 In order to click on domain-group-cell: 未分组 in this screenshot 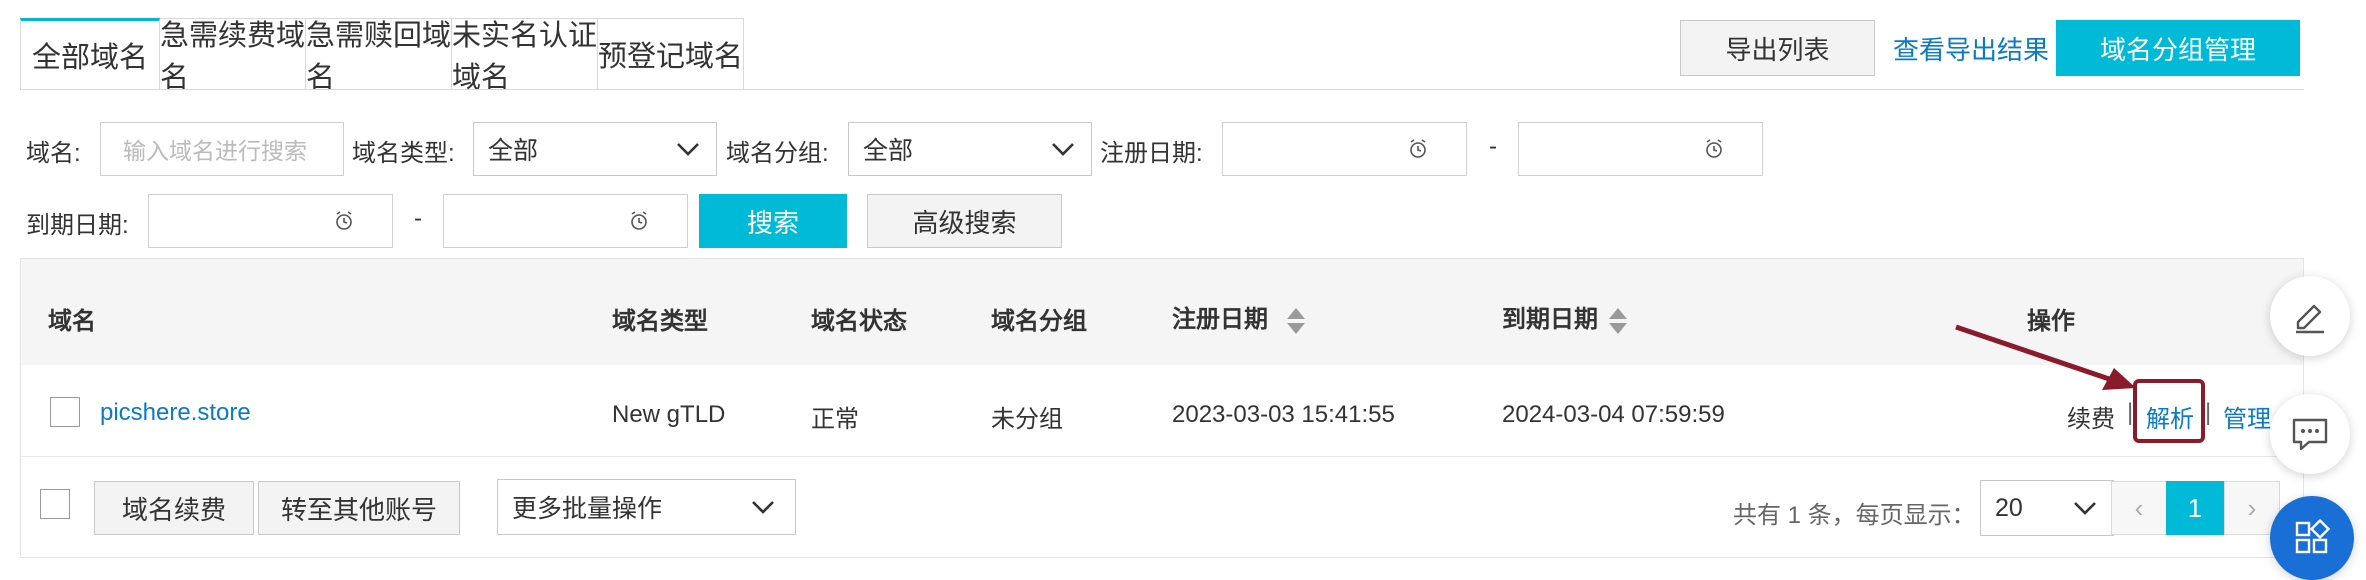, I will do `click(1027, 419)`.